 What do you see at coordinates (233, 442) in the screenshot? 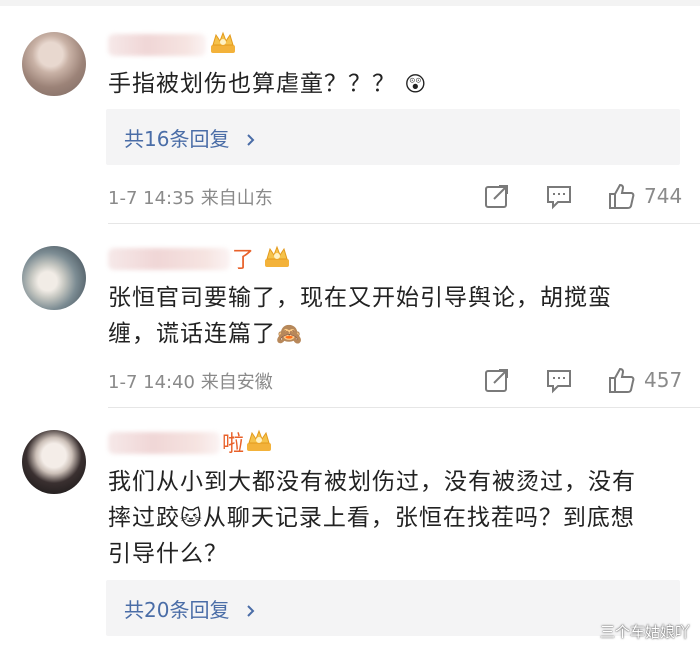
I see `username-suffix: 啦` at bounding box center [233, 442].